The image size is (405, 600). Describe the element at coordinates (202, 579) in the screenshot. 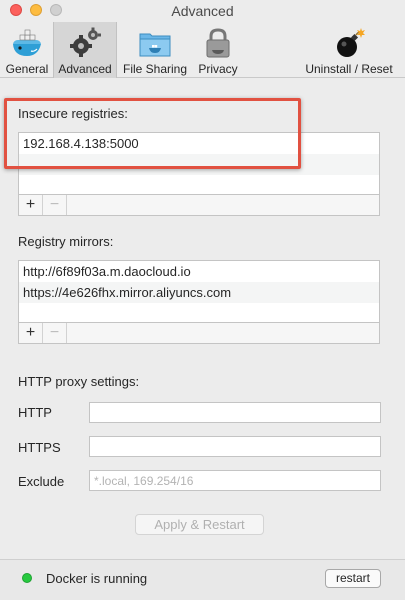

I see `status-bar: Docker is running restart` at that location.